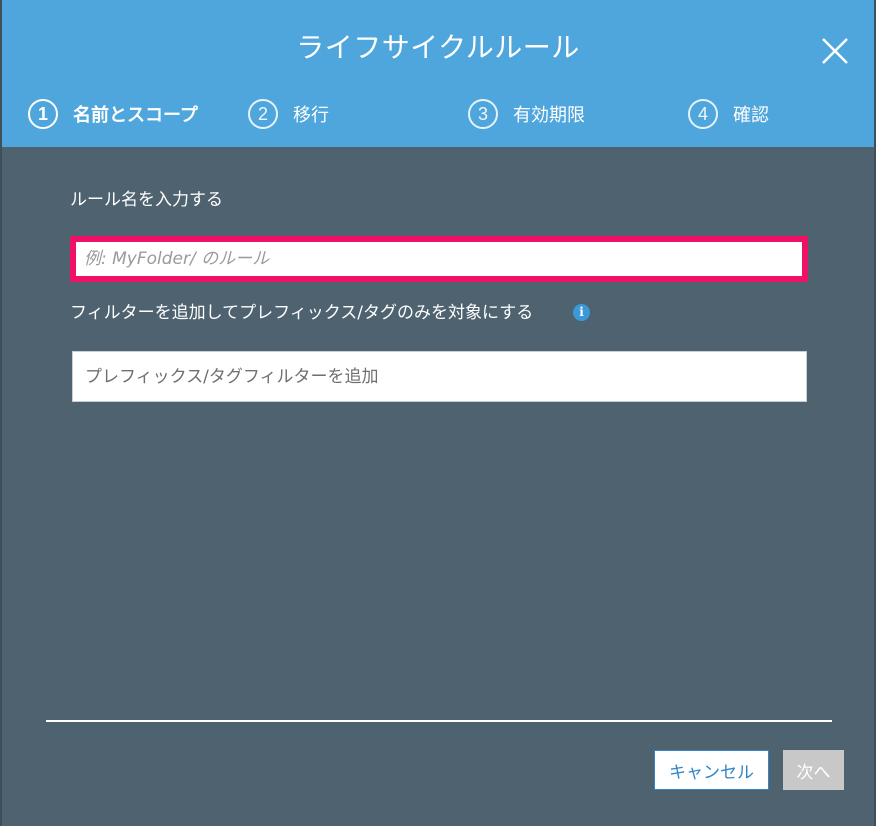  Describe the element at coordinates (439, 376) in the screenshot. I see `prefix-tag-filter-input` at that location.